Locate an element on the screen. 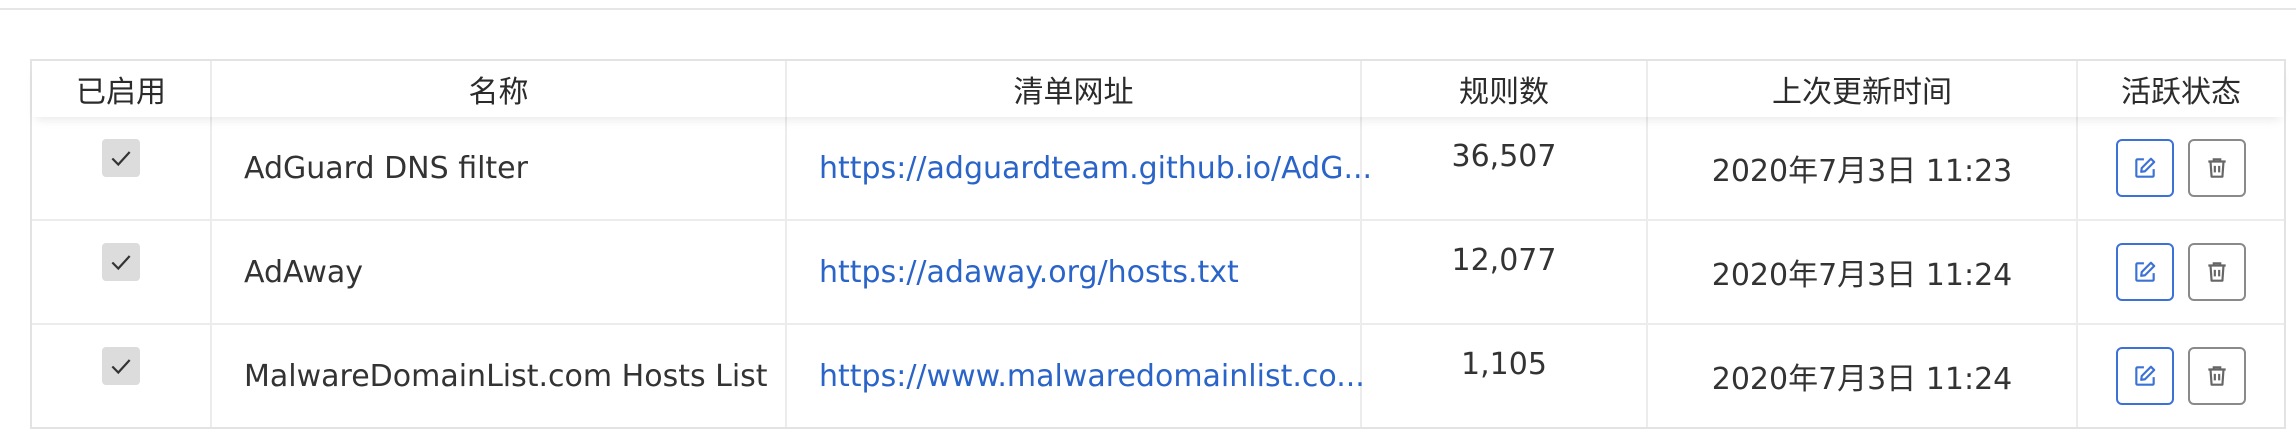  url-cell: https://adaway.org/hosts.txt is located at coordinates (1074, 272).